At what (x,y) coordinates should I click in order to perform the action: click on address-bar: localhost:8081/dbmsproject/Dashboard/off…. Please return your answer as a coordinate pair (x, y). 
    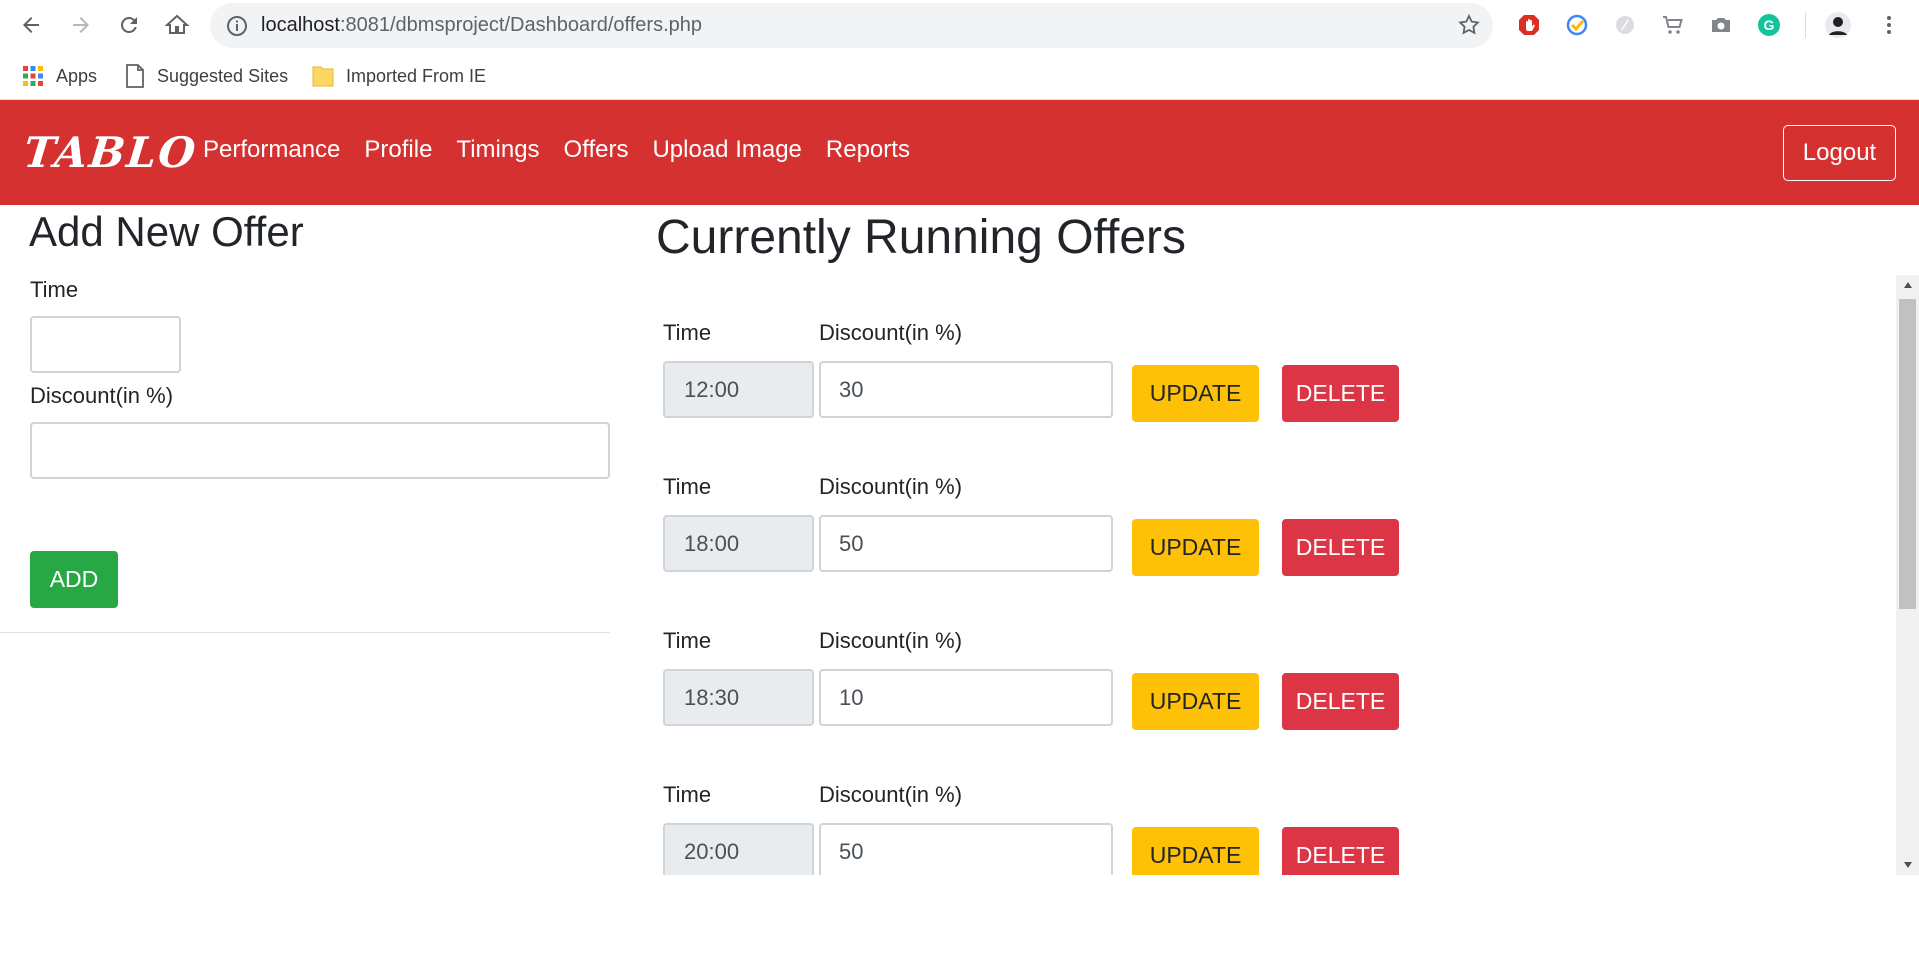
    Looking at the image, I should click on (851, 25).